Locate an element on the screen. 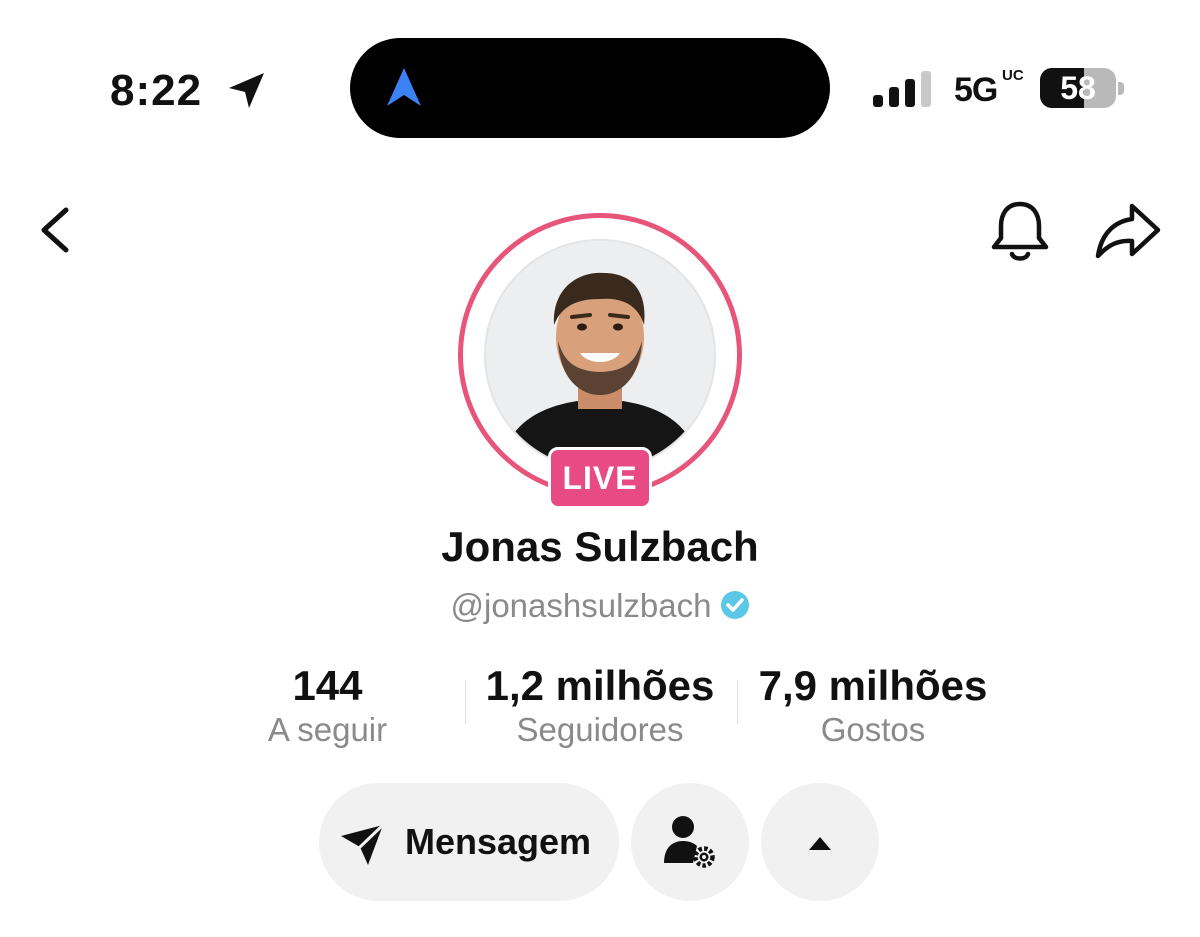  notifications-button is located at coordinates (1020, 231).